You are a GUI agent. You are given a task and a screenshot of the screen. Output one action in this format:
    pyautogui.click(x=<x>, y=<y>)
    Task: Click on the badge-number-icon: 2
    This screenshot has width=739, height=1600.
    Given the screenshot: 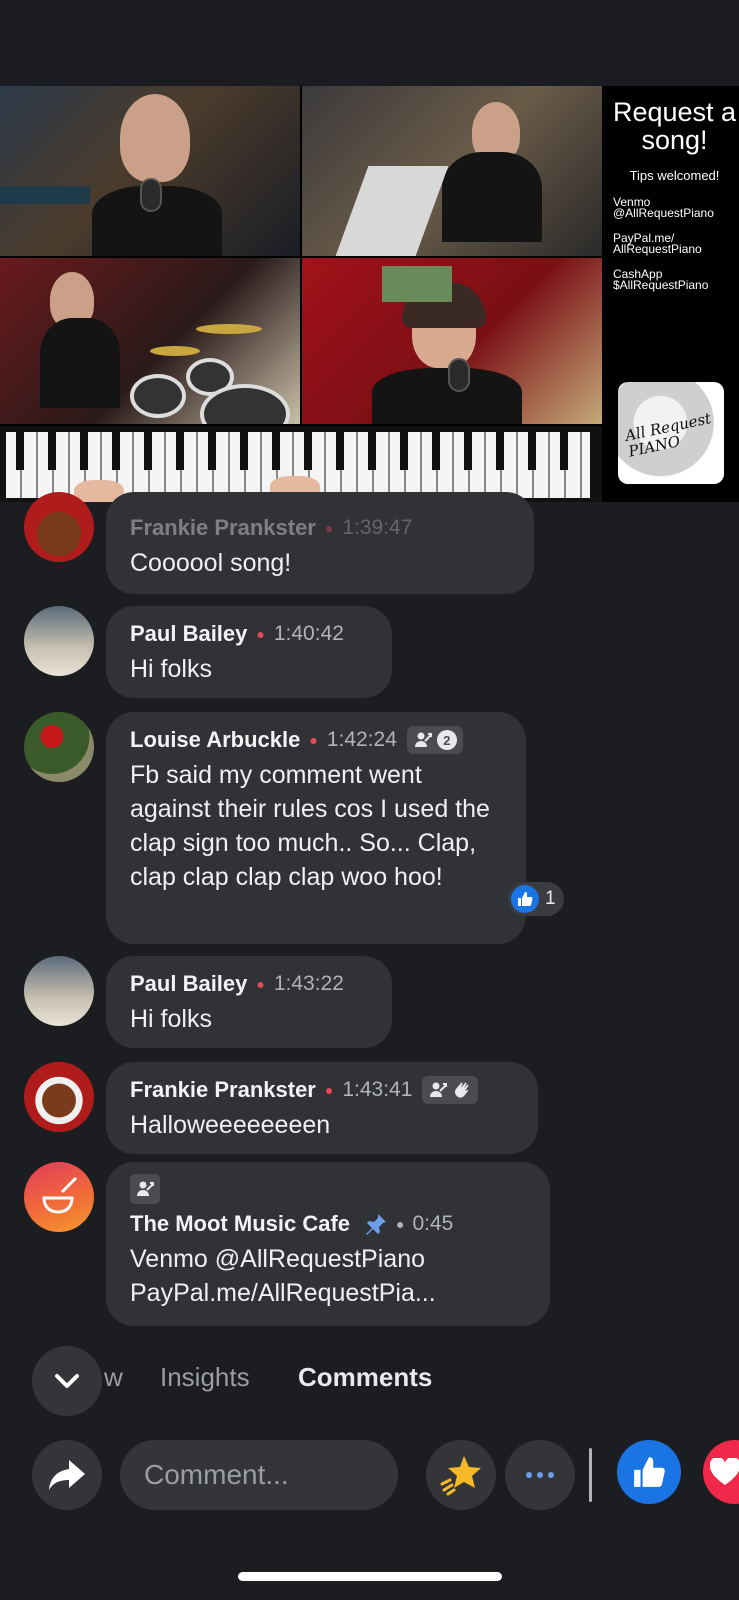 What is the action you would take?
    pyautogui.click(x=447, y=740)
    